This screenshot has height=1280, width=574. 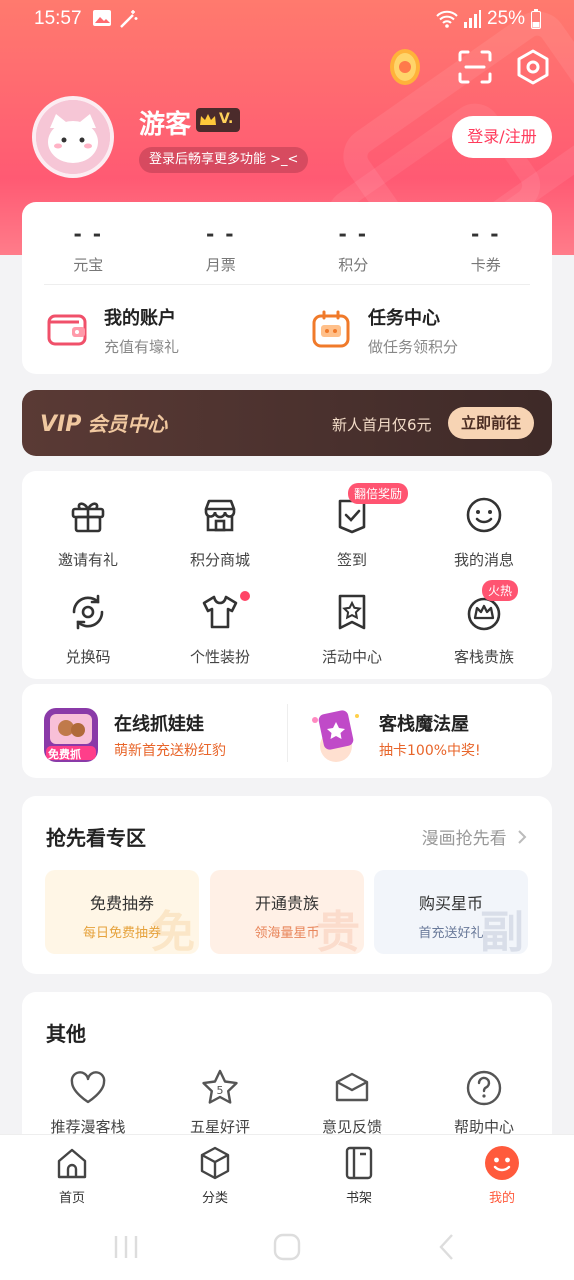 I want to click on grid-item-checkin: 签到, so click(x=352, y=532).